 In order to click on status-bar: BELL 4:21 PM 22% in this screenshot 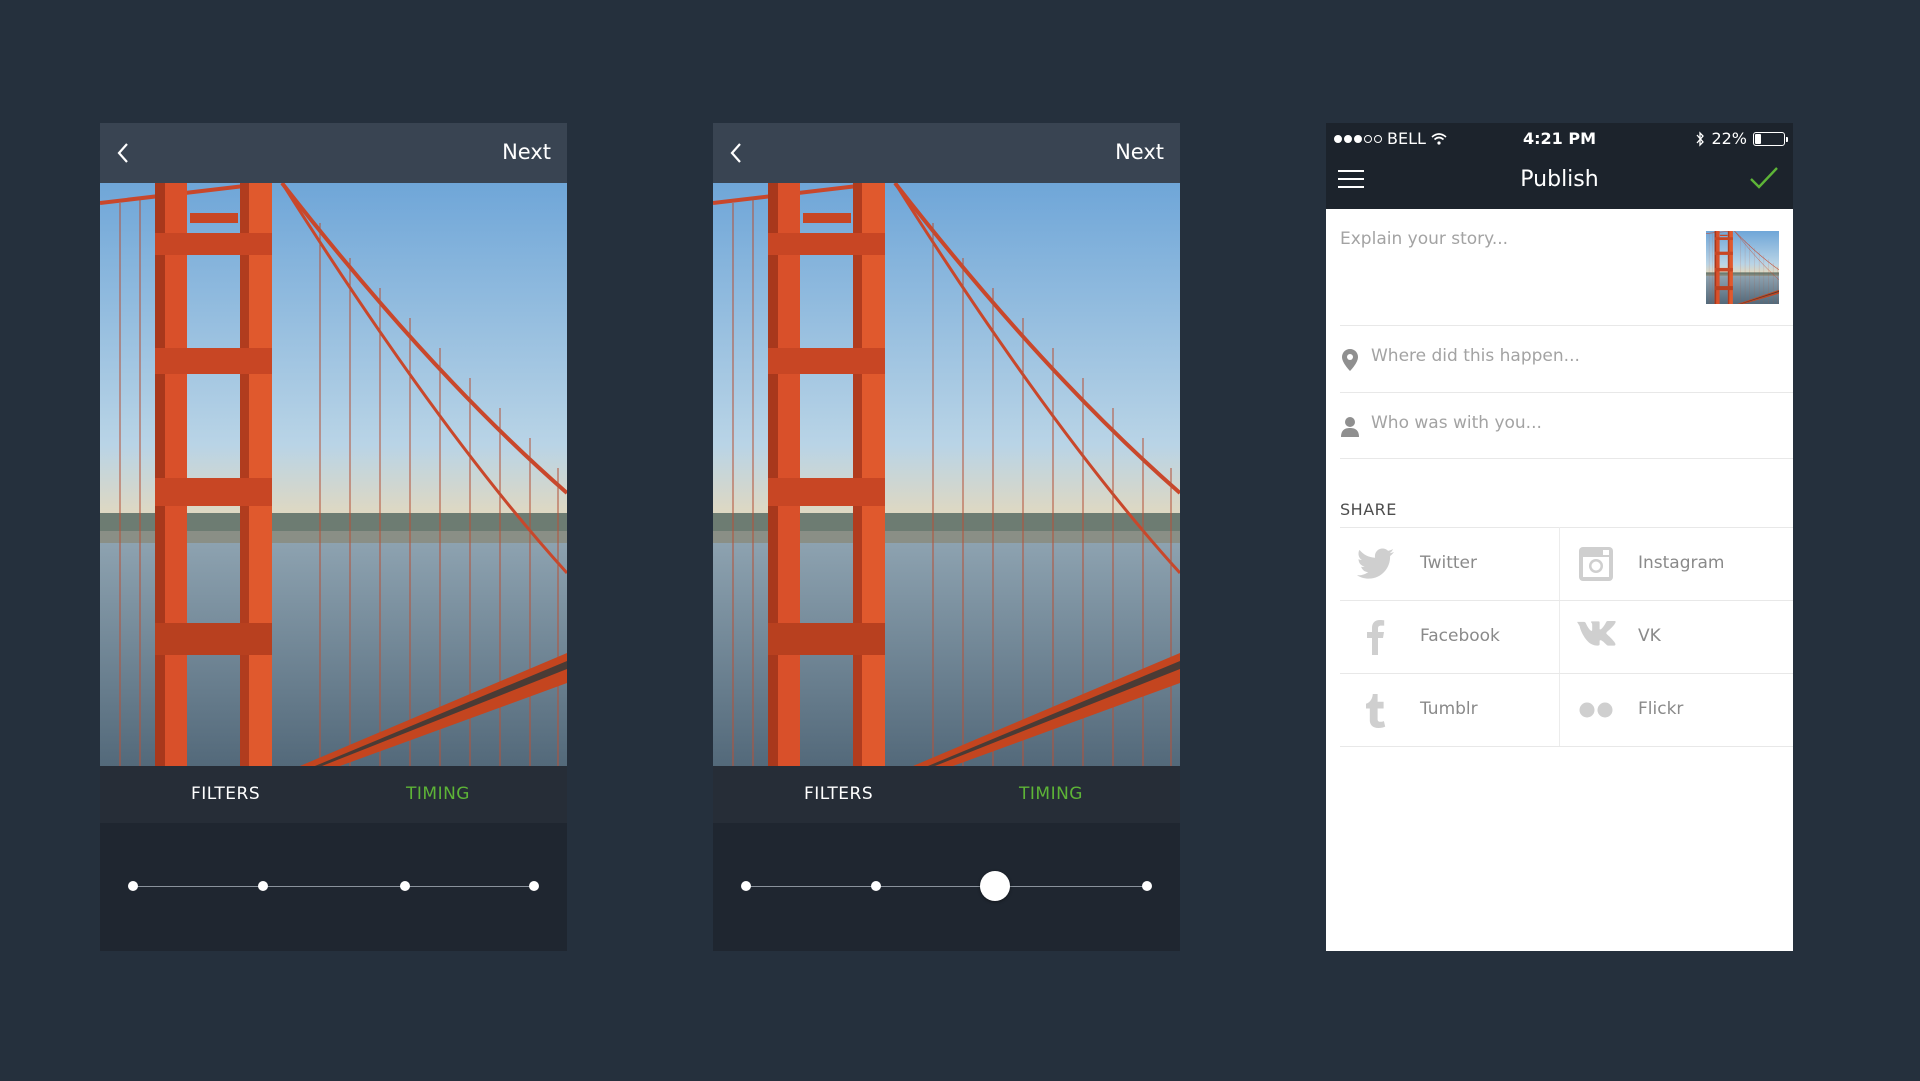, I will do `click(1559, 138)`.